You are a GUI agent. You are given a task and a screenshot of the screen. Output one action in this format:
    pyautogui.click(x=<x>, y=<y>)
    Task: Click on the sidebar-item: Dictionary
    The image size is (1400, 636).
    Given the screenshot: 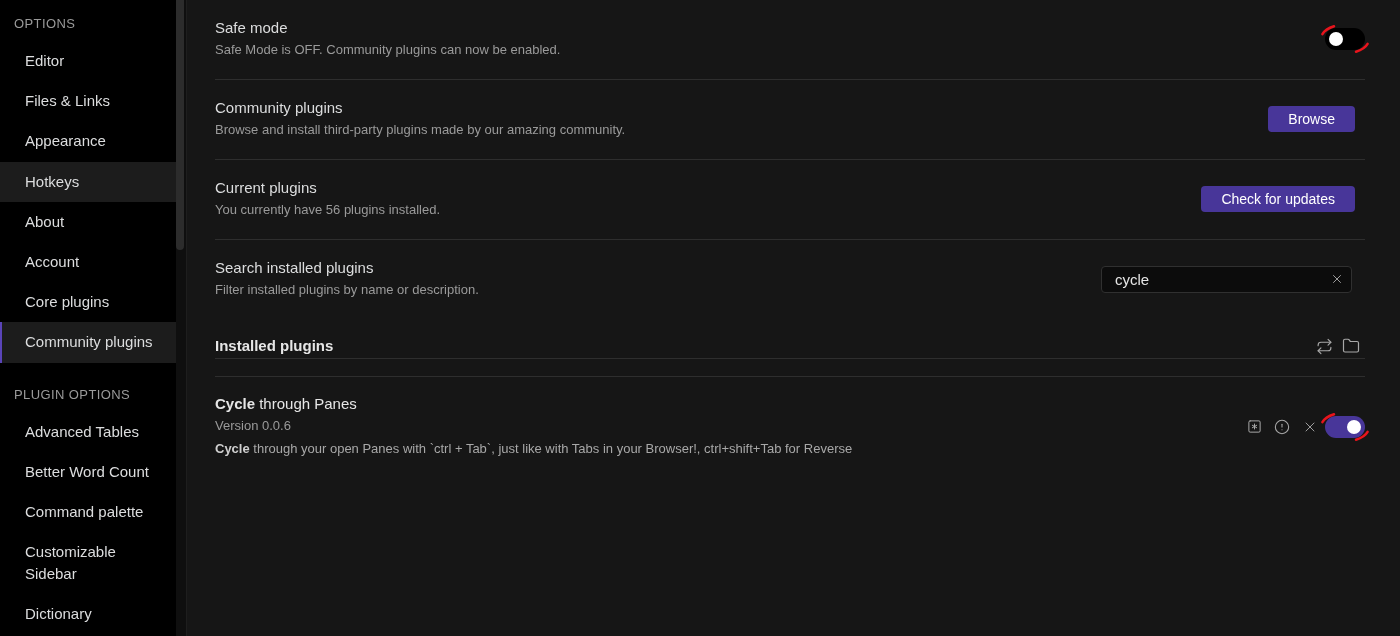 What is the action you would take?
    pyautogui.click(x=88, y=614)
    